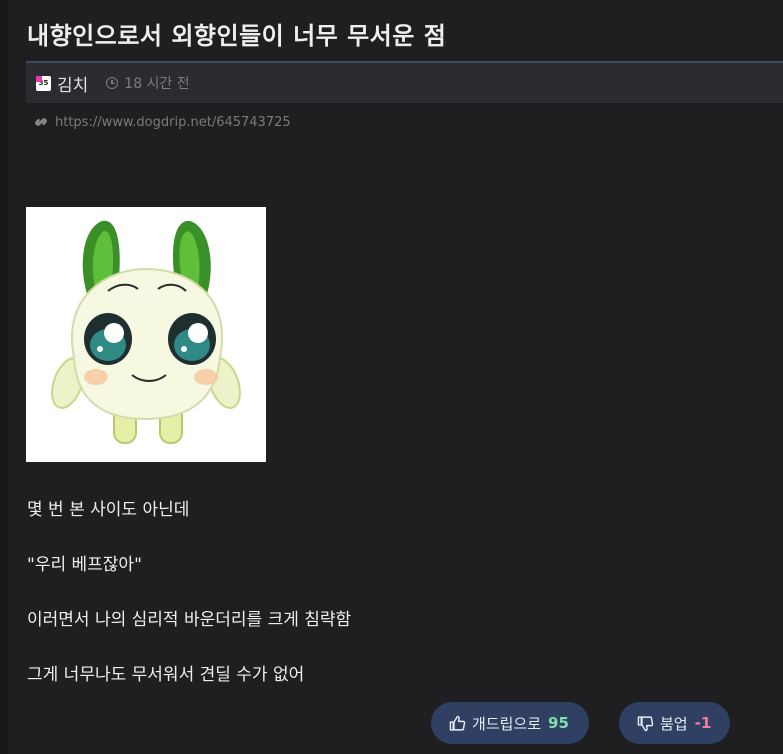  Describe the element at coordinates (112, 83) in the screenshot. I see `clock-icon` at that location.